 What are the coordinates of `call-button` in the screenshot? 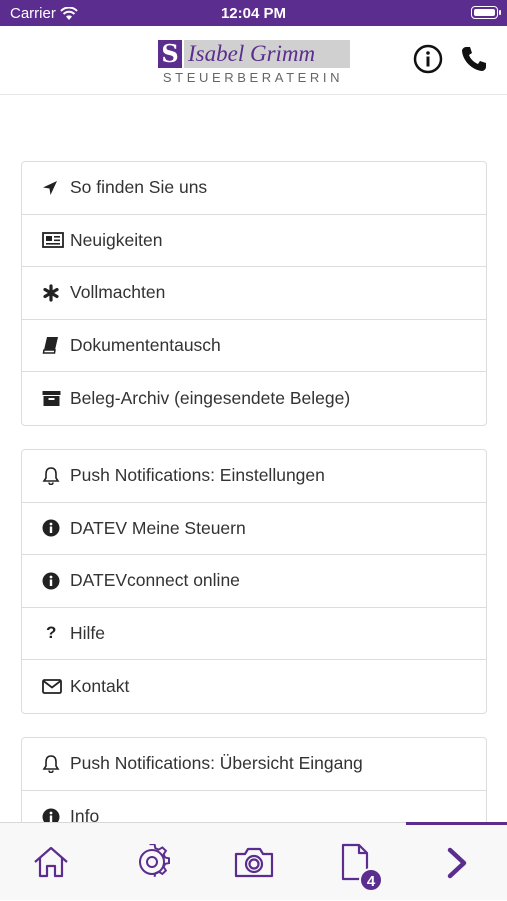 It's located at (474, 59).